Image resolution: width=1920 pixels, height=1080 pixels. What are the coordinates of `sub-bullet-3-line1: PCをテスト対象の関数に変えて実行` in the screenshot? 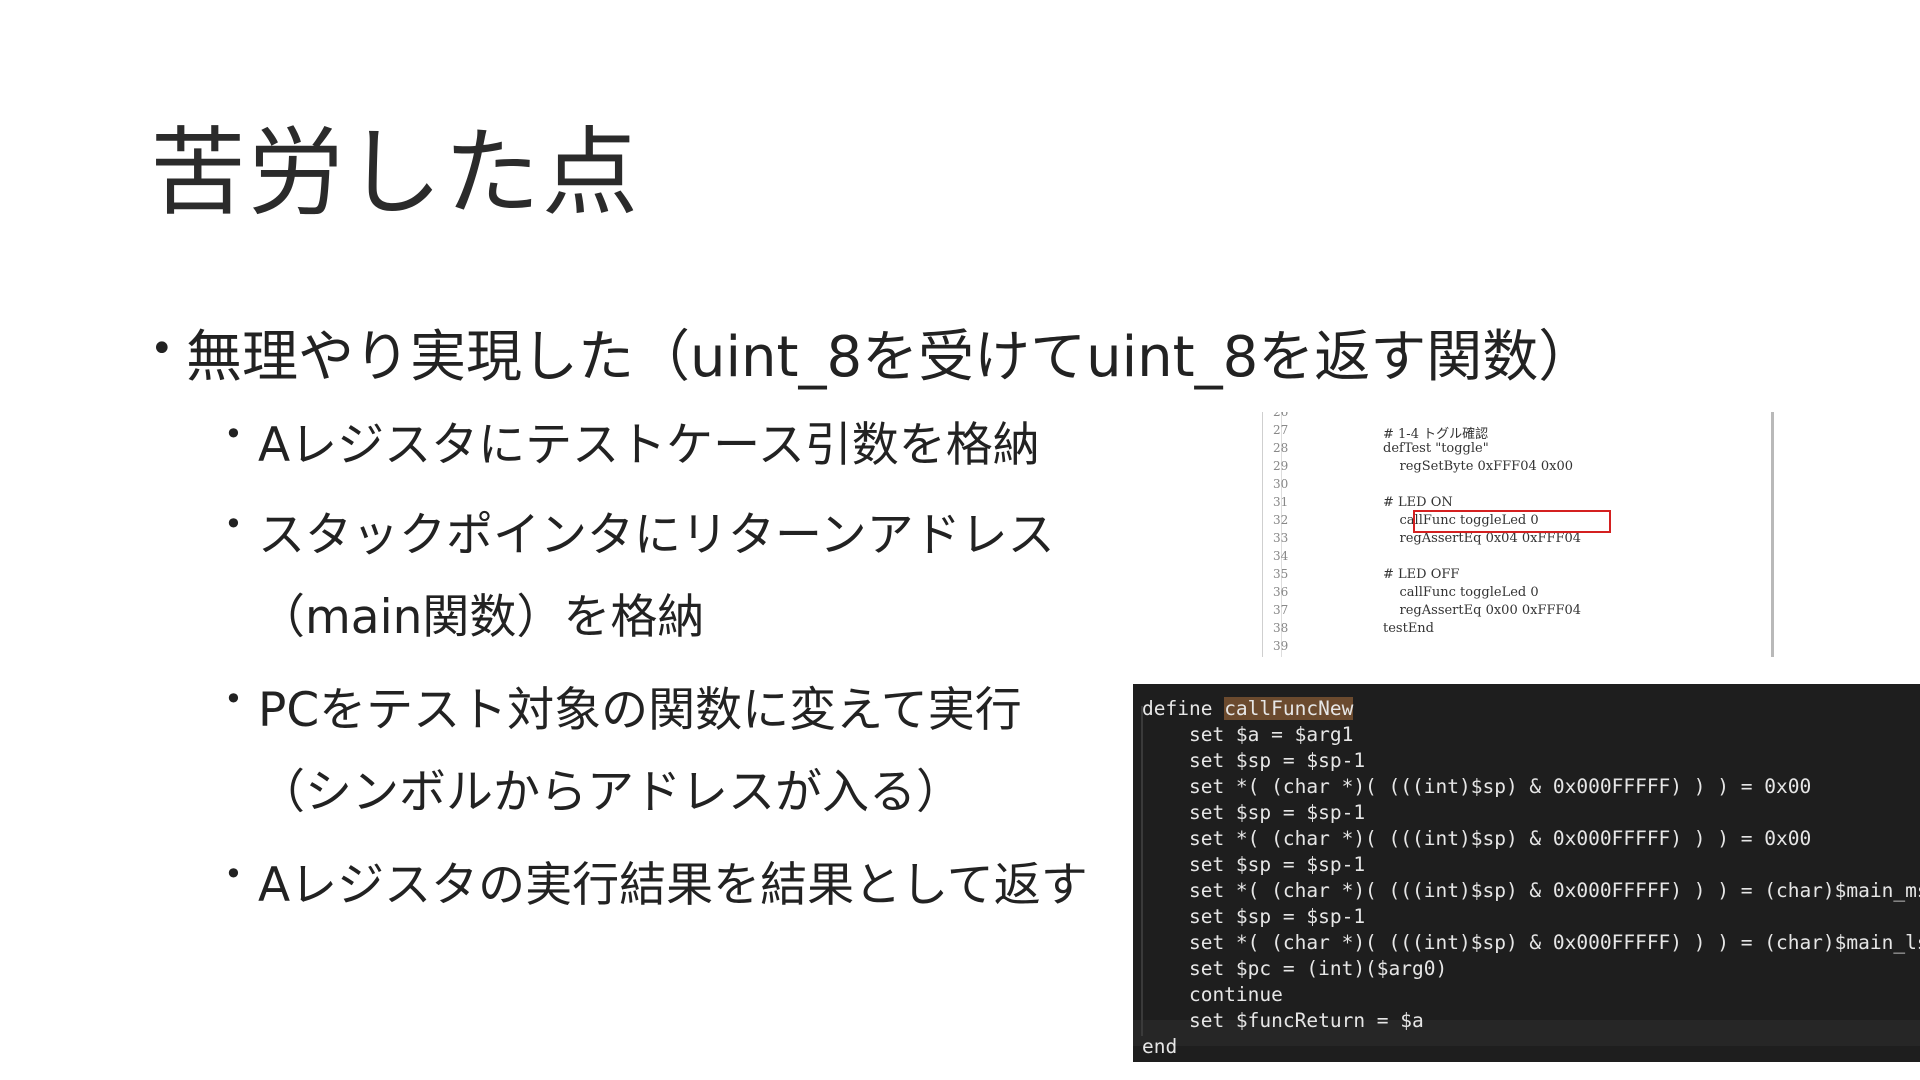 It's located at (640, 710).